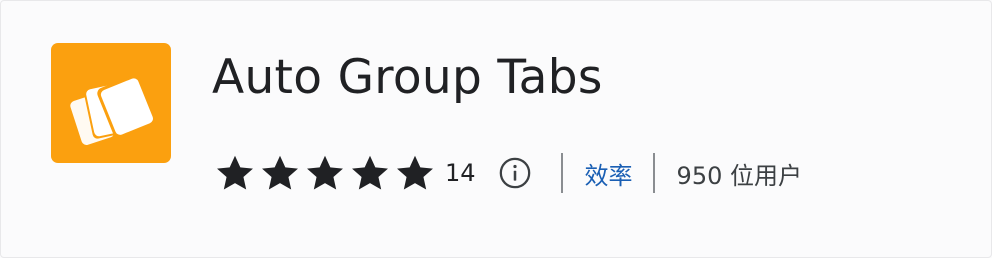 This screenshot has height=258, width=992. I want to click on extension-title: Auto Group Tabs, so click(407, 77).